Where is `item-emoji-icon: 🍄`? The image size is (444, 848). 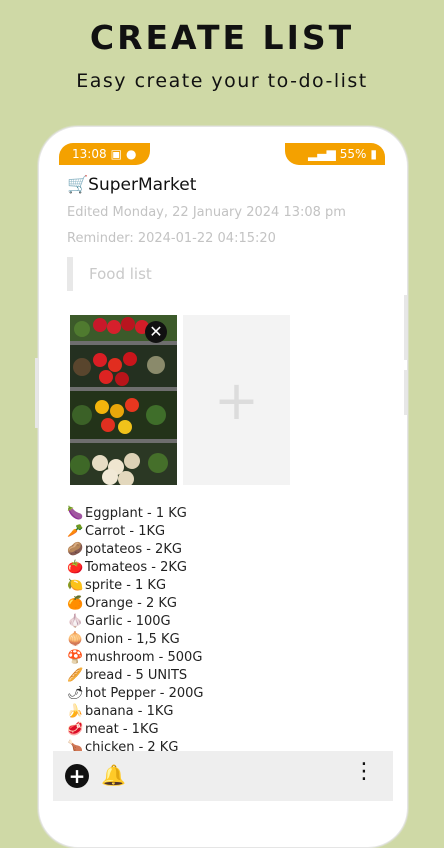
item-emoji-icon: 🍄 is located at coordinates (75, 657).